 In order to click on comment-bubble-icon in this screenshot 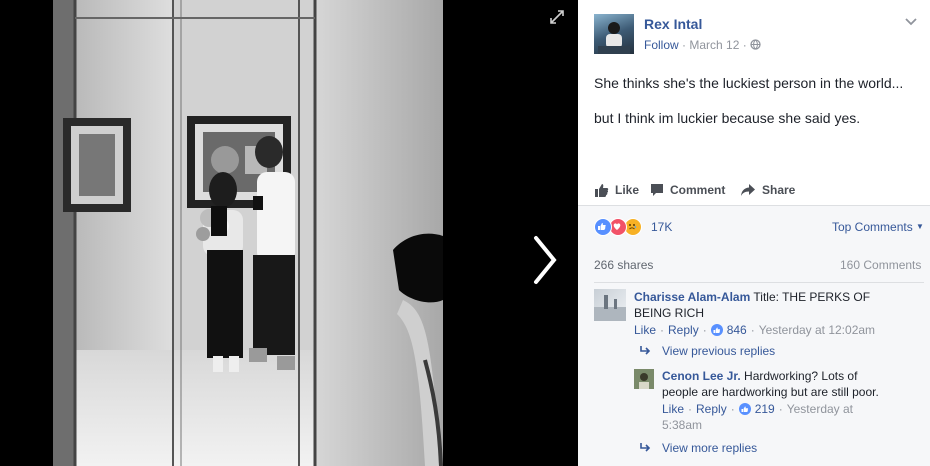, I will do `click(657, 190)`.